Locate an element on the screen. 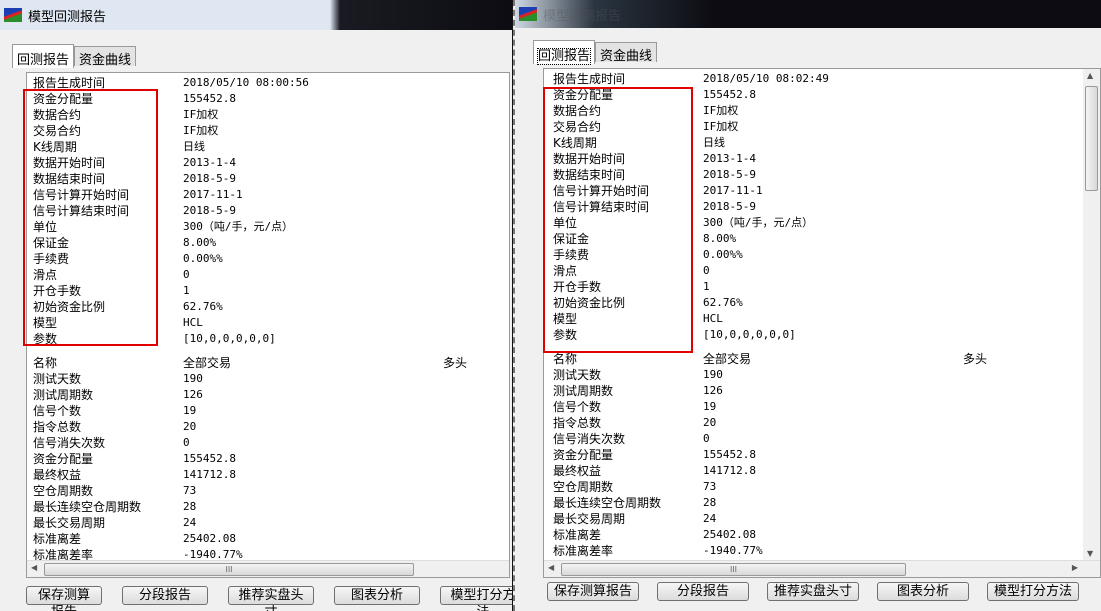  col-all-trades: 全部交易 is located at coordinates (727, 359).